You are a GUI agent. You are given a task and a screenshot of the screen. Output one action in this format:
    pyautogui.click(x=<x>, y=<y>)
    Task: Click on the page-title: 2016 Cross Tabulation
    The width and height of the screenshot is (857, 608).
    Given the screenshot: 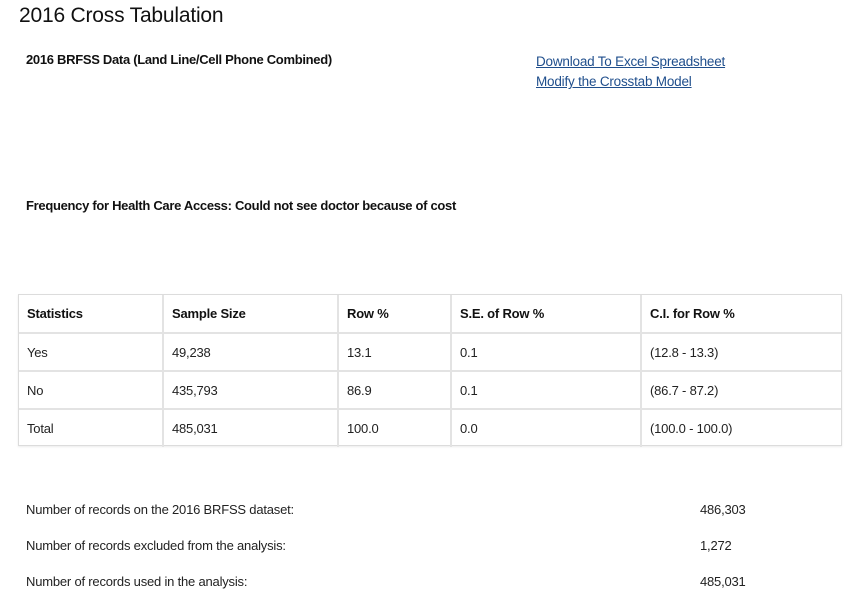 What is the action you would take?
    pyautogui.click(x=121, y=15)
    